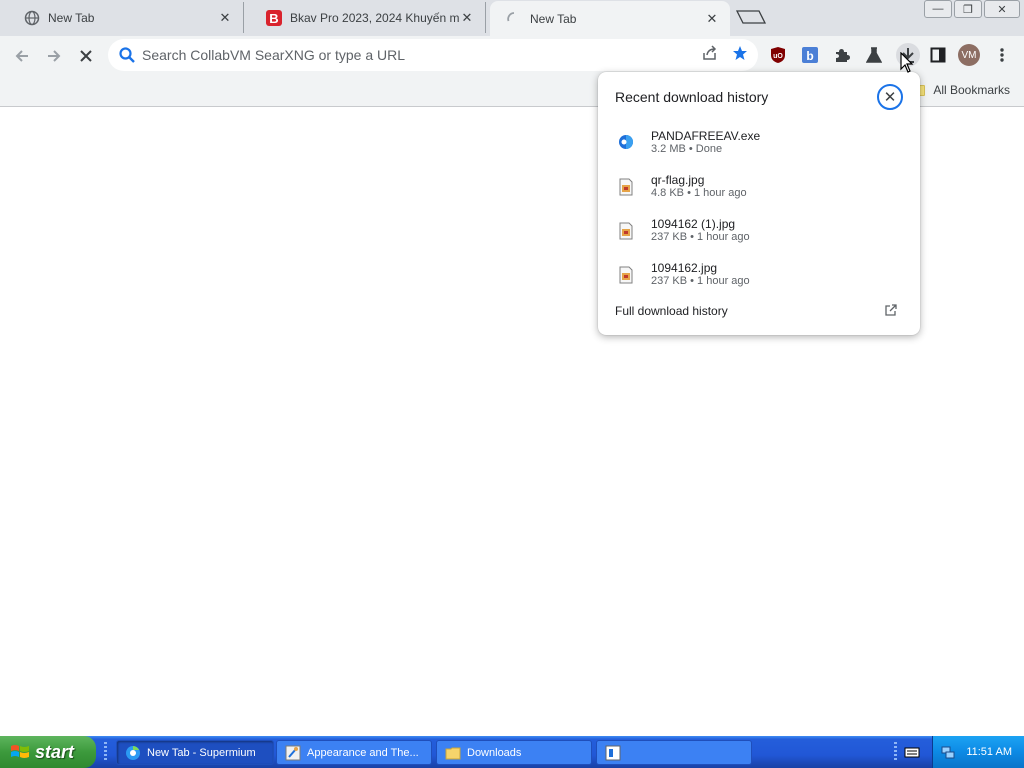  What do you see at coordinates (751, 17) in the screenshot?
I see `new-tab-button` at bounding box center [751, 17].